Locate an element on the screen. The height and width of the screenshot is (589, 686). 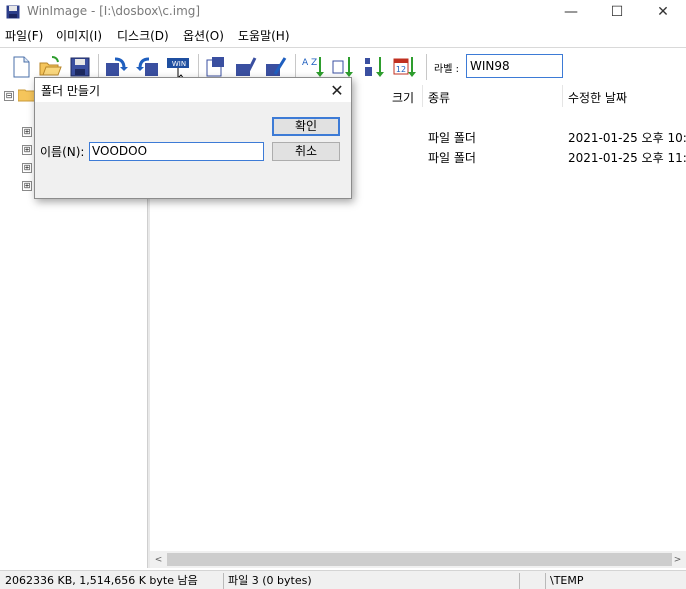
ok-button: 확인 is located at coordinates (306, 126).